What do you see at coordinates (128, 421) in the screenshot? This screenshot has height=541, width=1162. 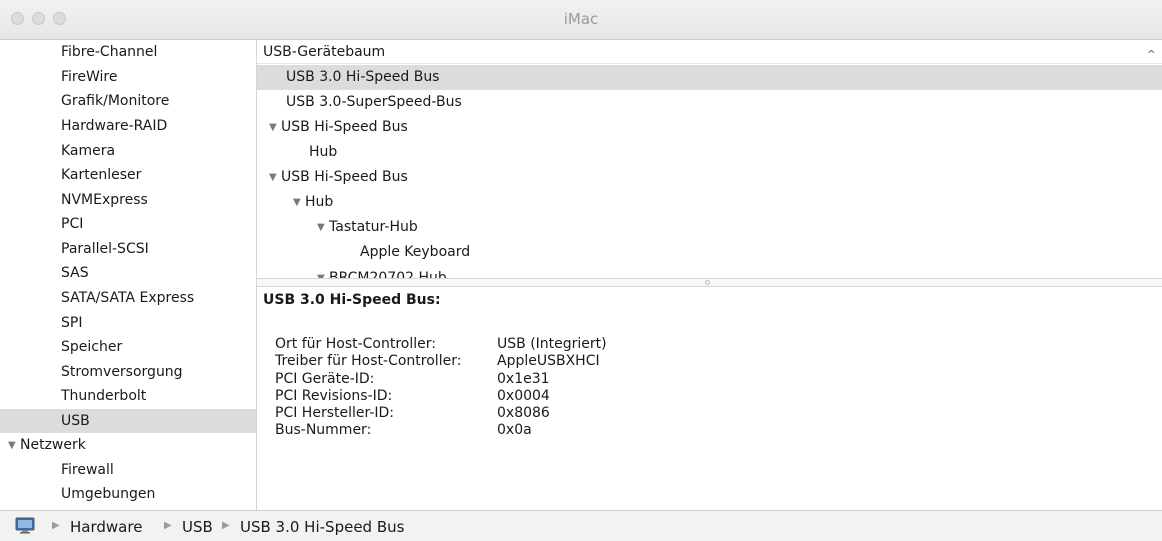 I see `sidebar-item-usb: USB` at bounding box center [128, 421].